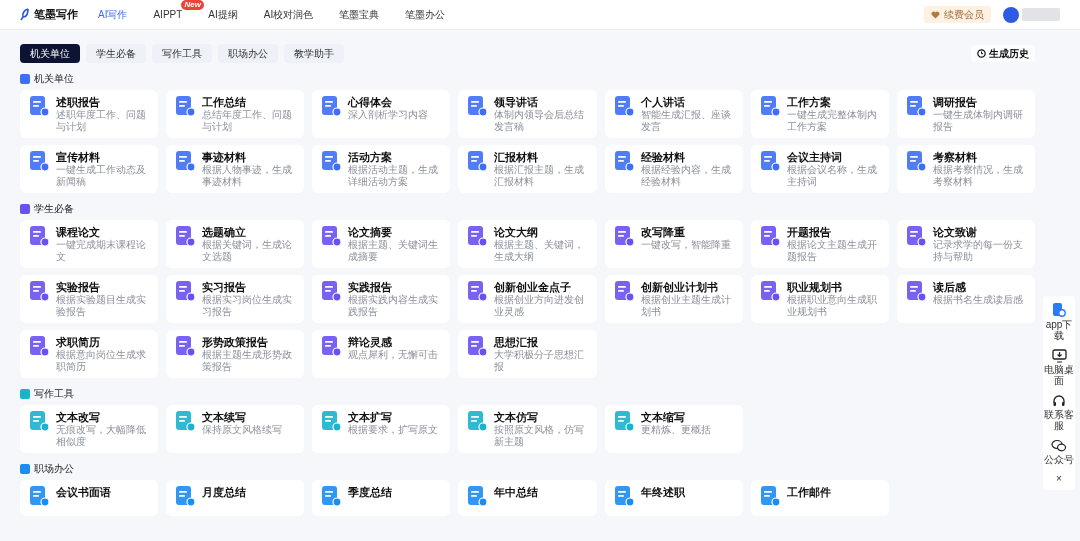 The height and width of the screenshot is (541, 1080). Describe the element at coordinates (965, 114) in the screenshot. I see `tool-card: 调研报告 一键生成体制内调研报告` at that location.